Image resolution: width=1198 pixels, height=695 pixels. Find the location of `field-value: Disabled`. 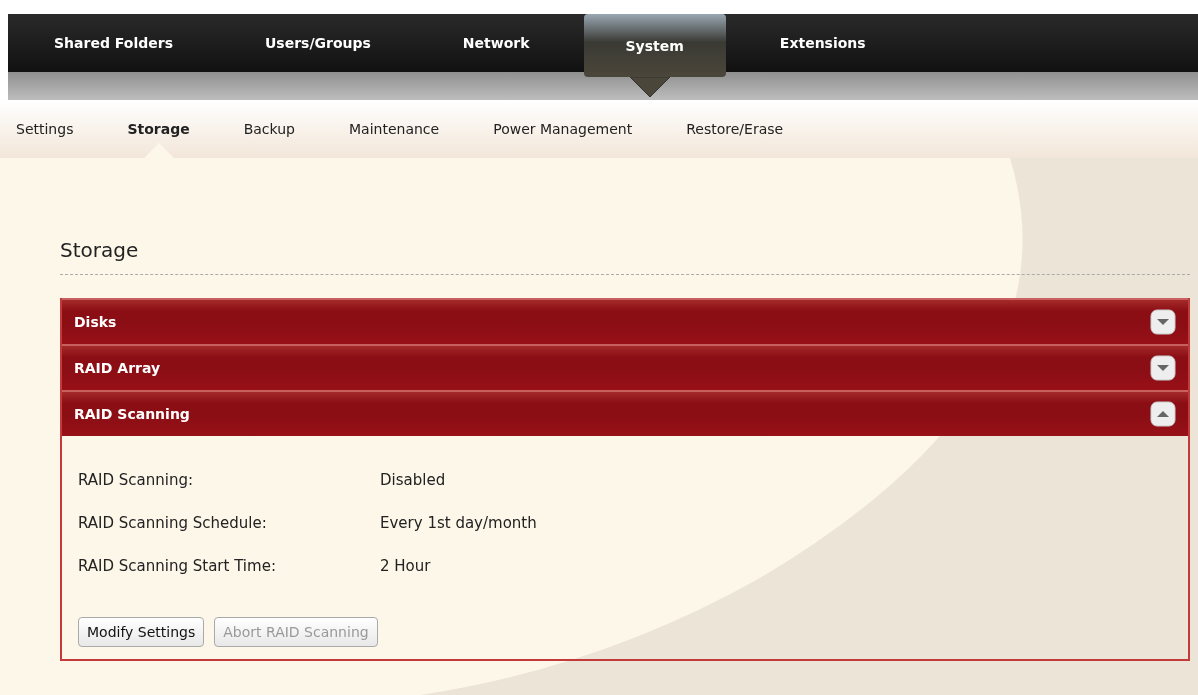

field-value: Disabled is located at coordinates (413, 479).